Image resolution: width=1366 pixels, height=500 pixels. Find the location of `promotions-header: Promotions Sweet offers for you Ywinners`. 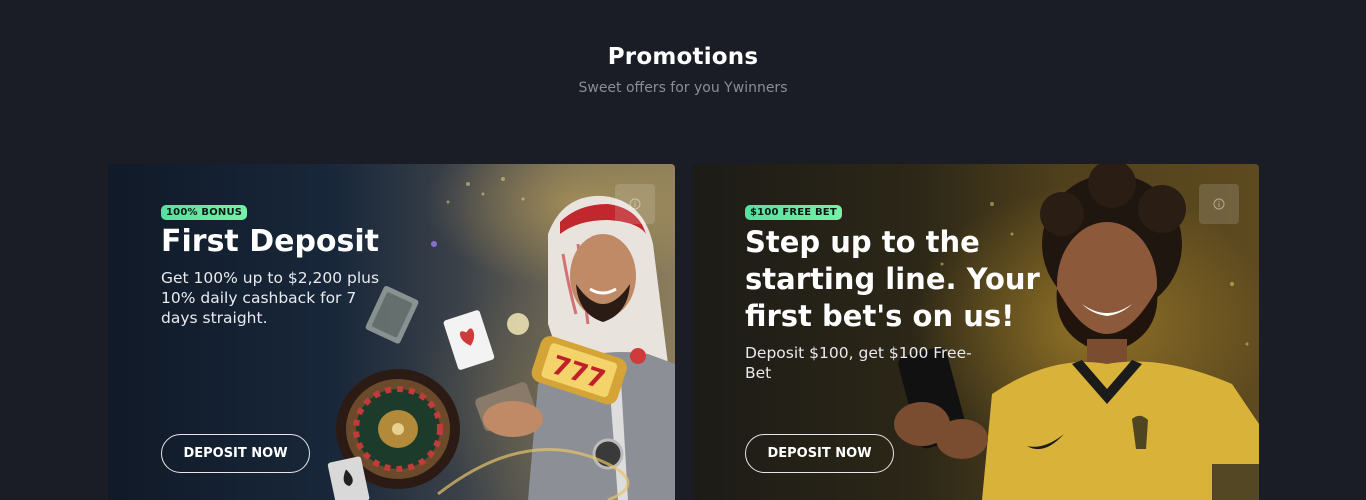

promotions-header: Promotions Sweet offers for you Ywinners is located at coordinates (683, 70).